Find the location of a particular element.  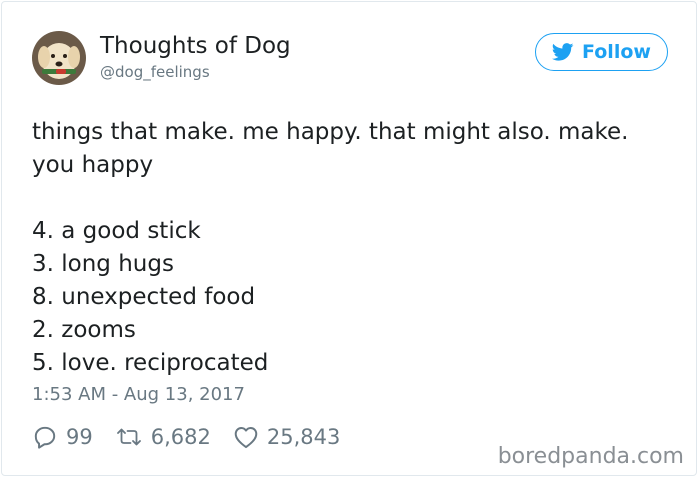

retweet-button: 6,682 is located at coordinates (163, 437).